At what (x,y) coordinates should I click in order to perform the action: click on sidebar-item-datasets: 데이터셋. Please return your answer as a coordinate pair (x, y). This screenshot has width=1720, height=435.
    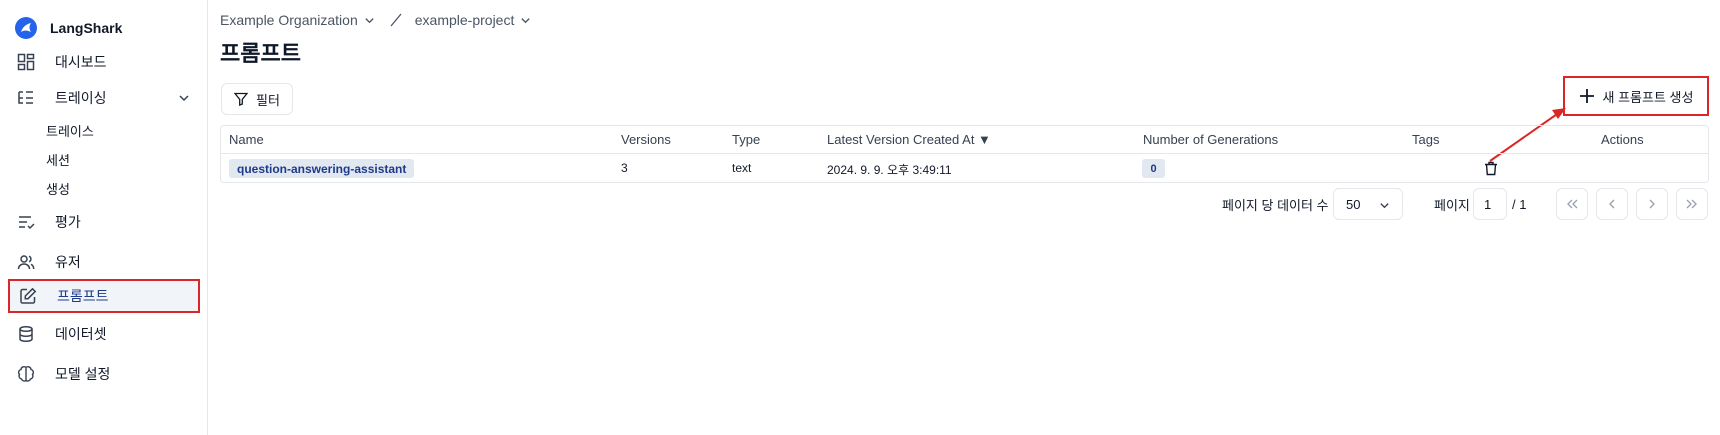
    Looking at the image, I should click on (104, 334).